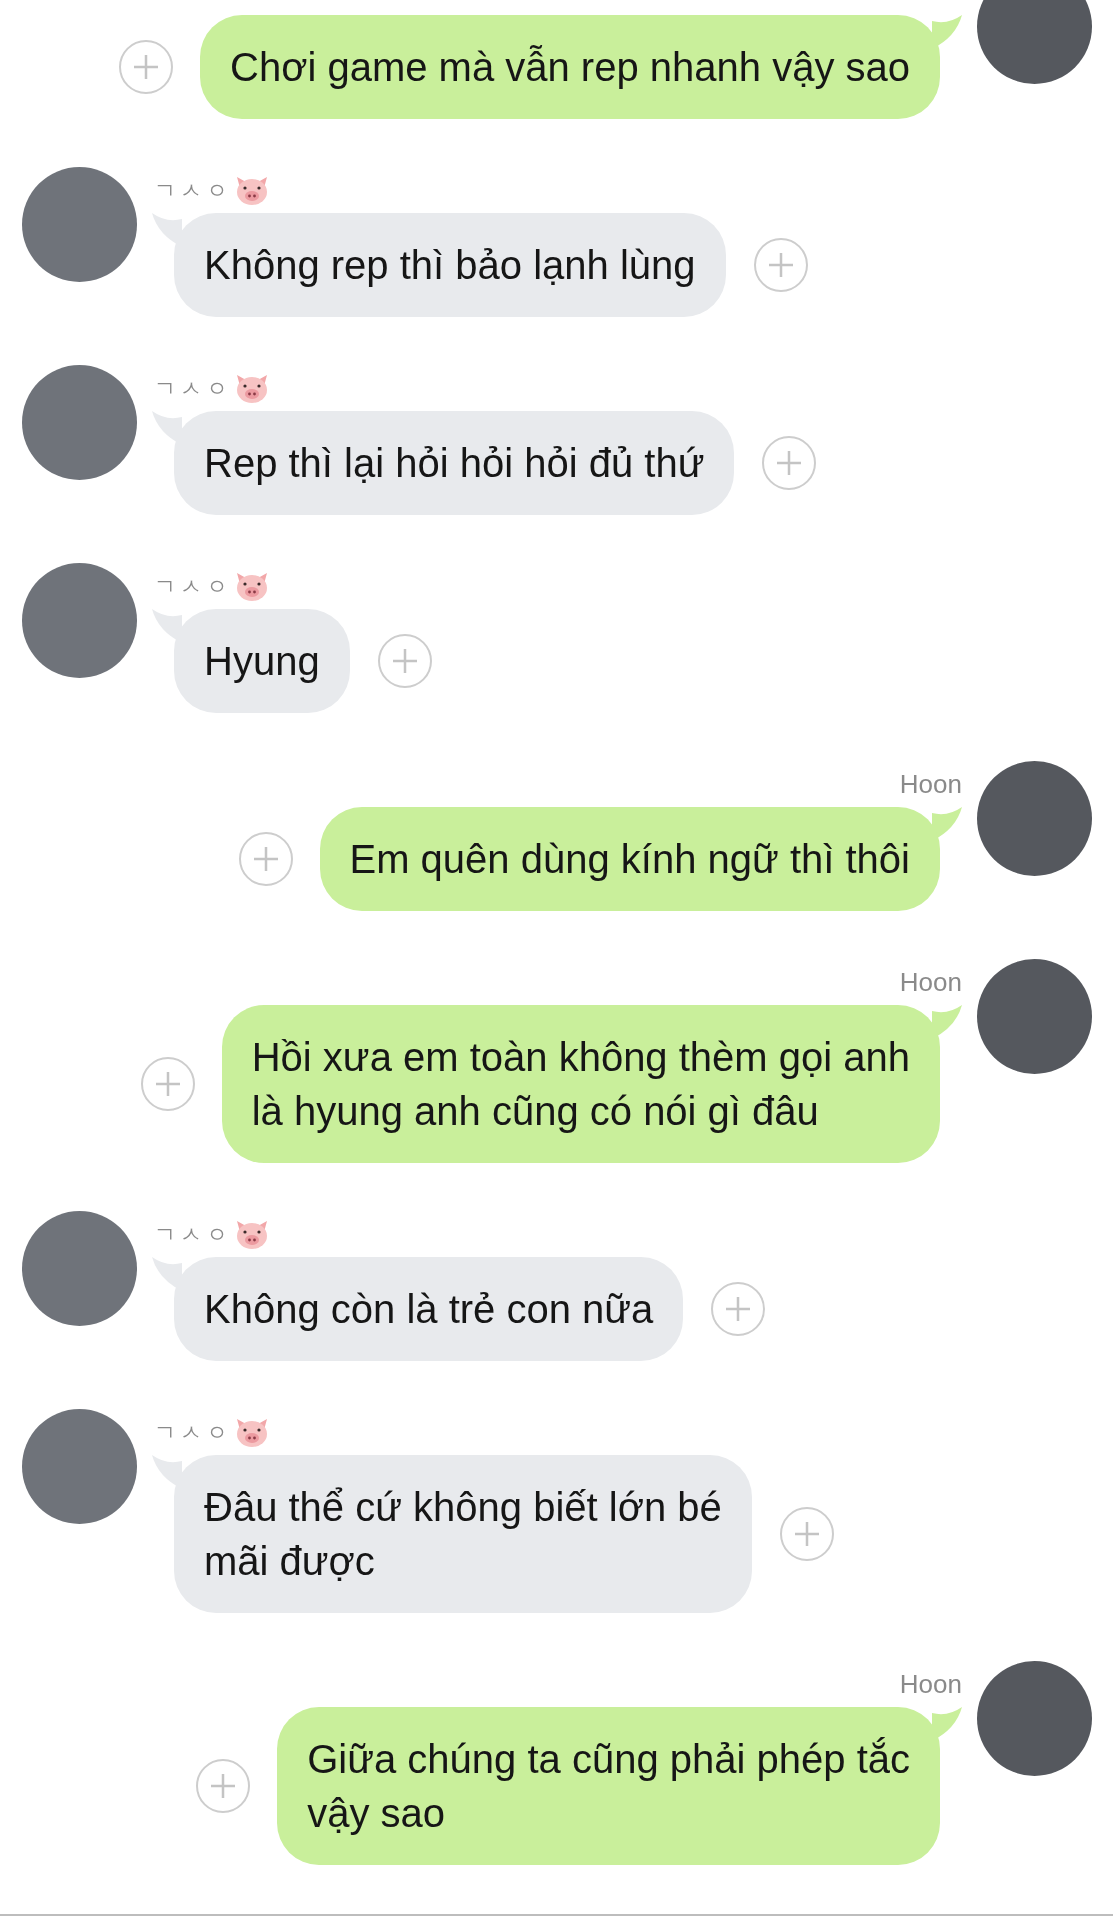 The height and width of the screenshot is (1920, 1113). What do you see at coordinates (629, 859) in the screenshot?
I see `message-bubble: Em quên dùng kính ngữ thì thôi` at bounding box center [629, 859].